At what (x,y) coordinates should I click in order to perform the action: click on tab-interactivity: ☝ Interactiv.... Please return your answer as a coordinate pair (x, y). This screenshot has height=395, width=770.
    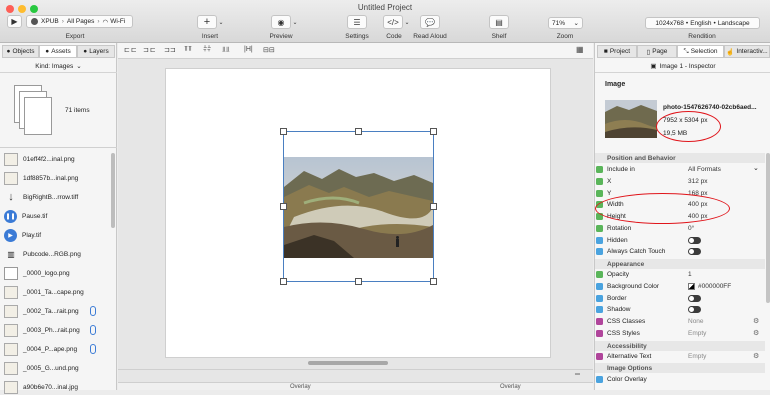
    Looking at the image, I should click on (747, 51).